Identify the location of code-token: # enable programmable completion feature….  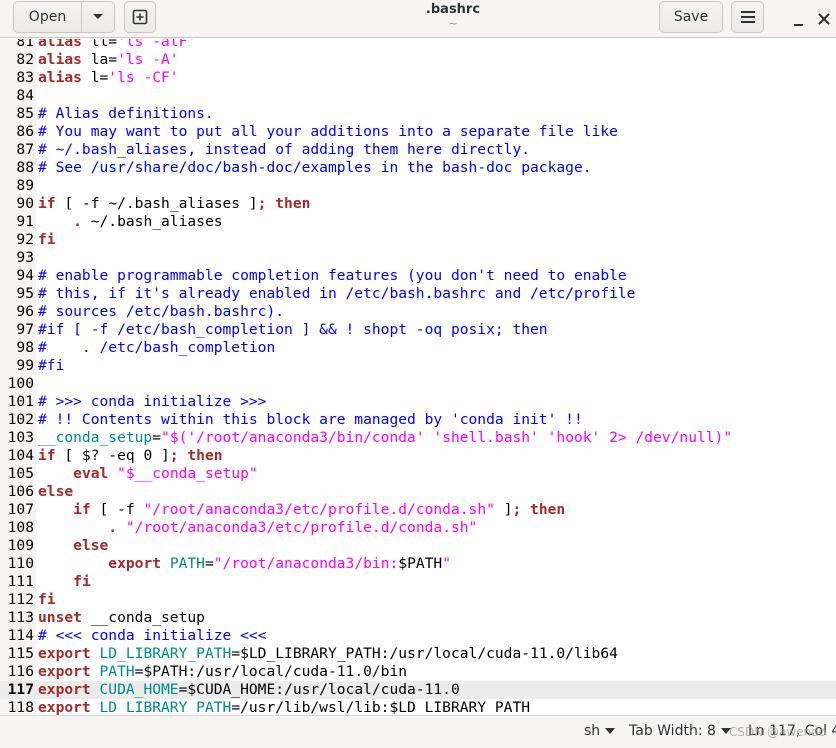
(332, 275).